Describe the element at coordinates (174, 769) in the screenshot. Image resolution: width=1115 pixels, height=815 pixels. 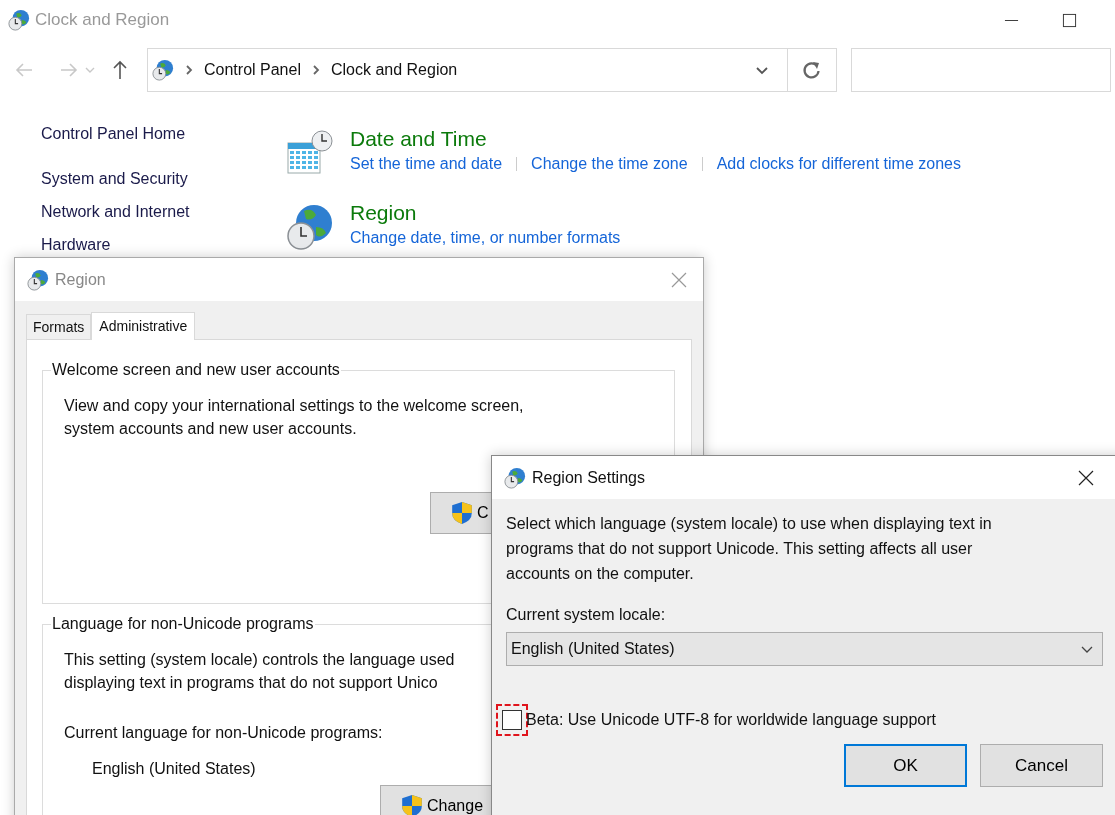
I see `current-language: English (United States)` at that location.